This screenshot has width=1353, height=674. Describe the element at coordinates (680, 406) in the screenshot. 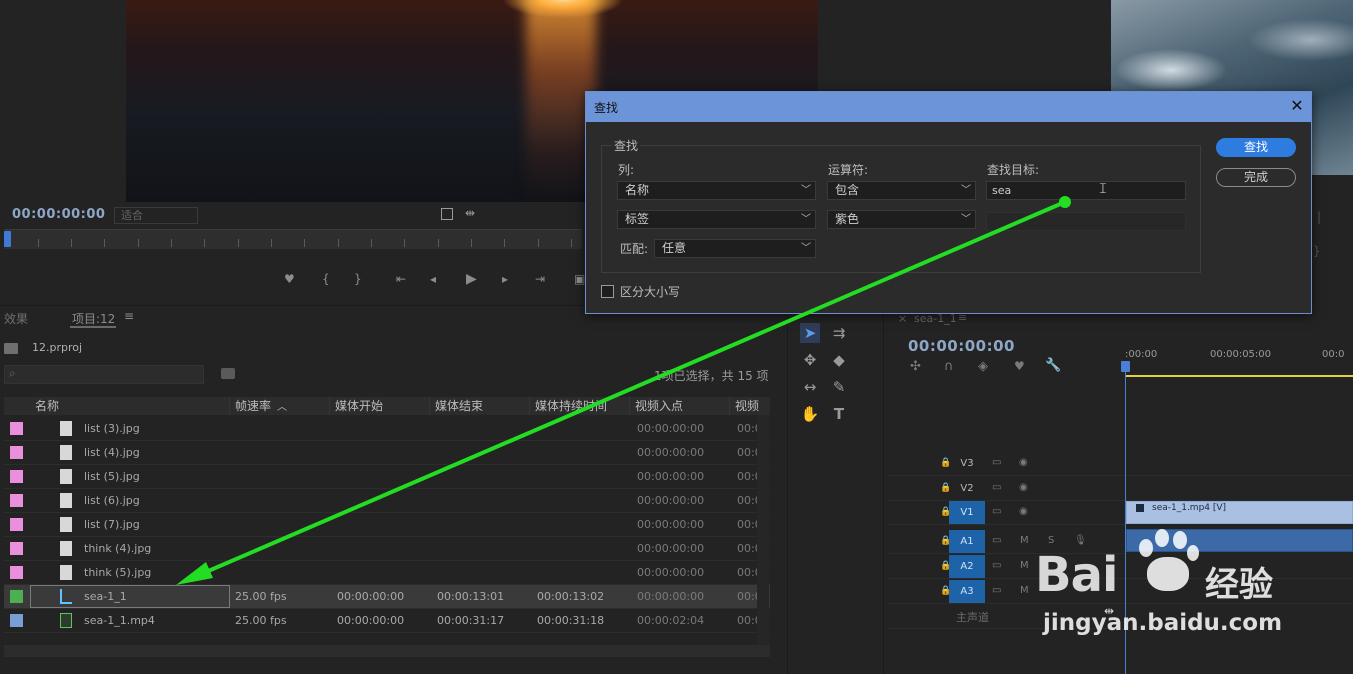

I see `col-header-video-in: 视频入点` at that location.